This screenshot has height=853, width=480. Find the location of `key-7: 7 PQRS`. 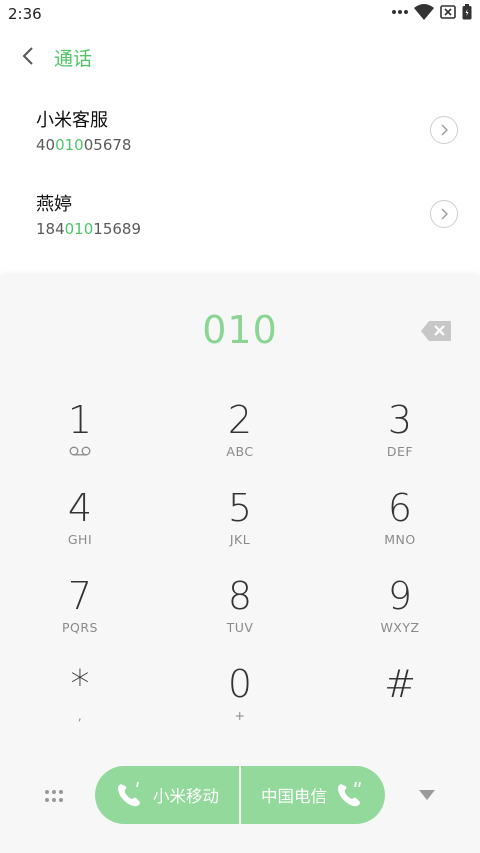

key-7: 7 PQRS is located at coordinates (80, 618).